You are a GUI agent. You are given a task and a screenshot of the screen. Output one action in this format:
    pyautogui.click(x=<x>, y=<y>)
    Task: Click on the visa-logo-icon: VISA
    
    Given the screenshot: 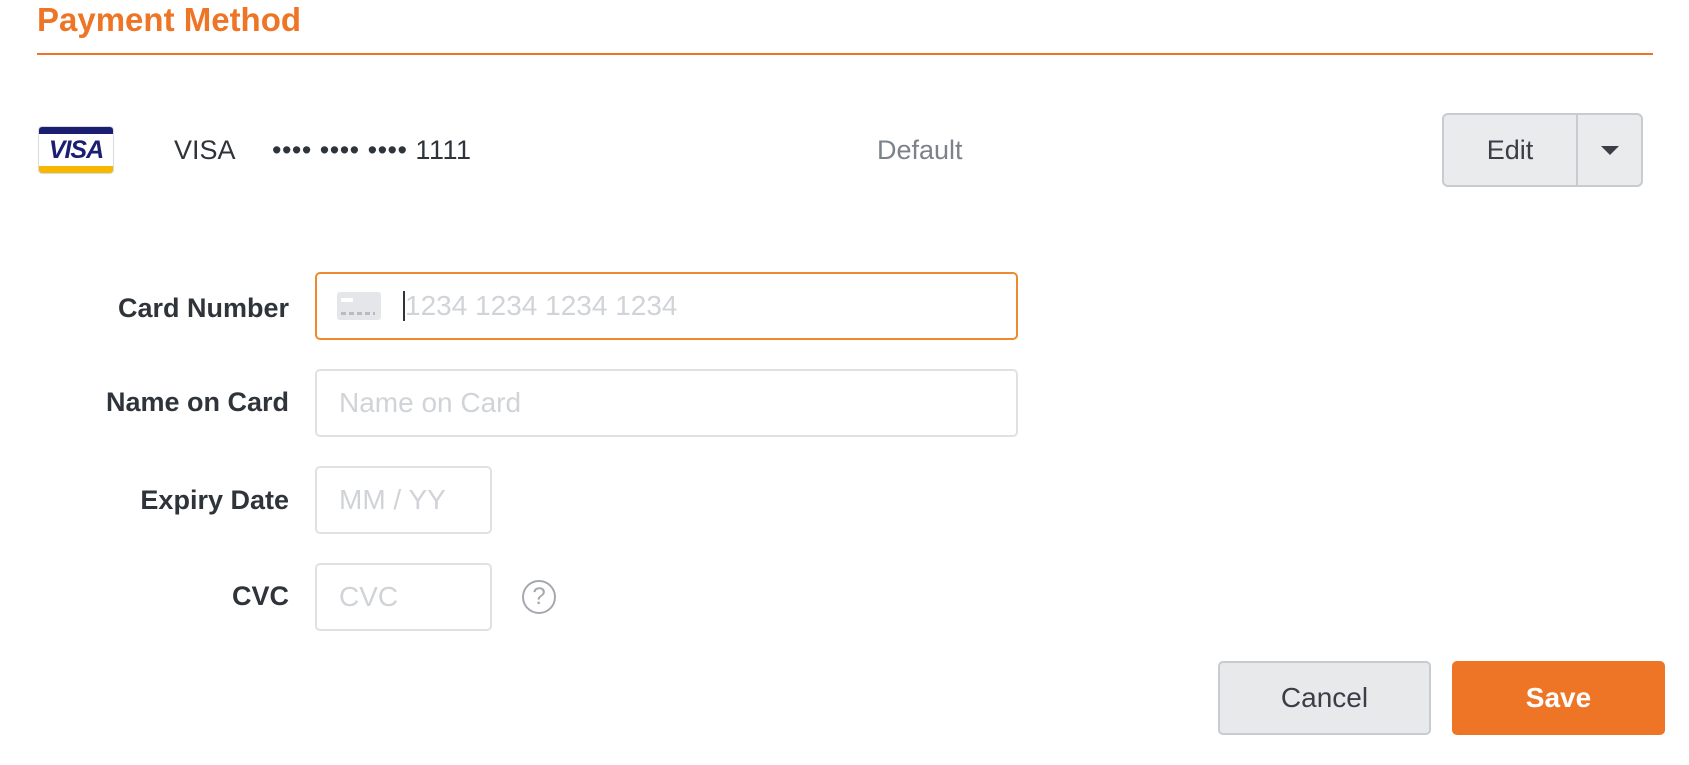 What is the action you would take?
    pyautogui.click(x=76, y=150)
    